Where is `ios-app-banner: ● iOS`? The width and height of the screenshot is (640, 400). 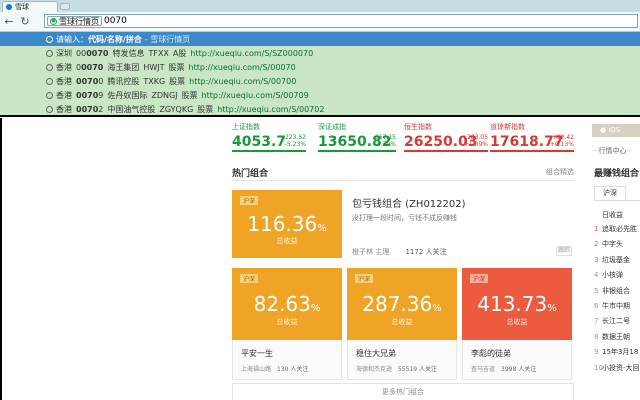 ios-app-banner: ● iOS is located at coordinates (616, 130).